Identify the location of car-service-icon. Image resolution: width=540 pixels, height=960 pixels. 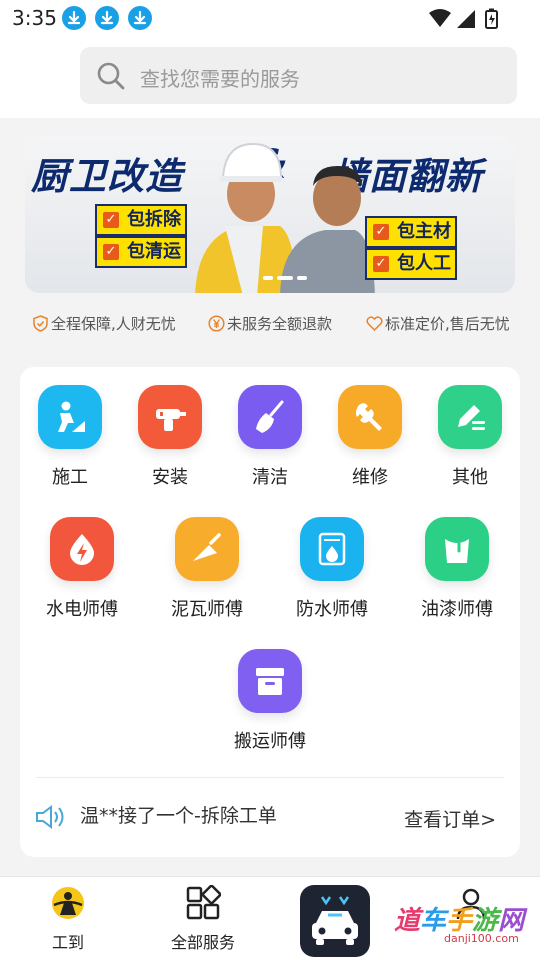
(335, 920).